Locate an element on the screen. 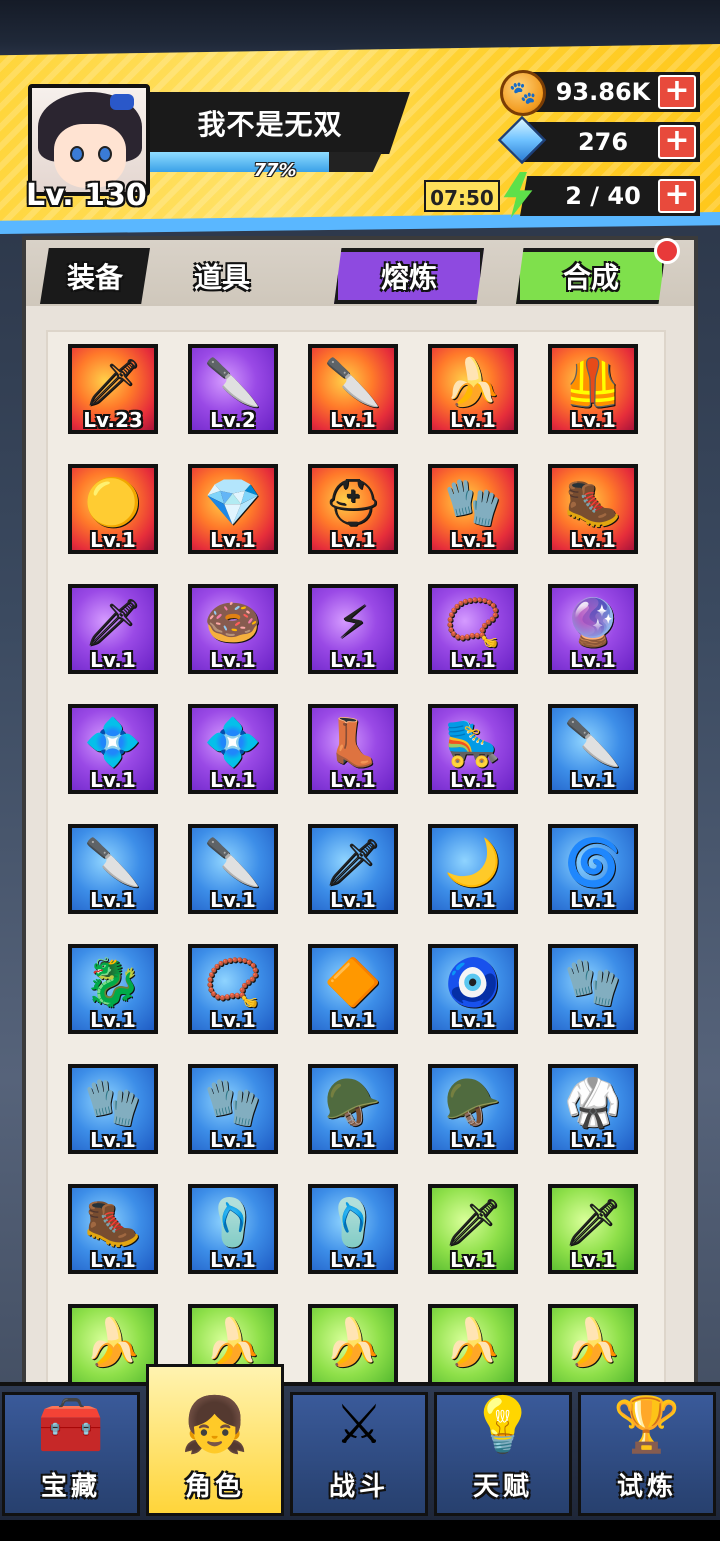 This screenshot has width=720, height=1541. inventory-item: 🛼 Lv.1 is located at coordinates (473, 749).